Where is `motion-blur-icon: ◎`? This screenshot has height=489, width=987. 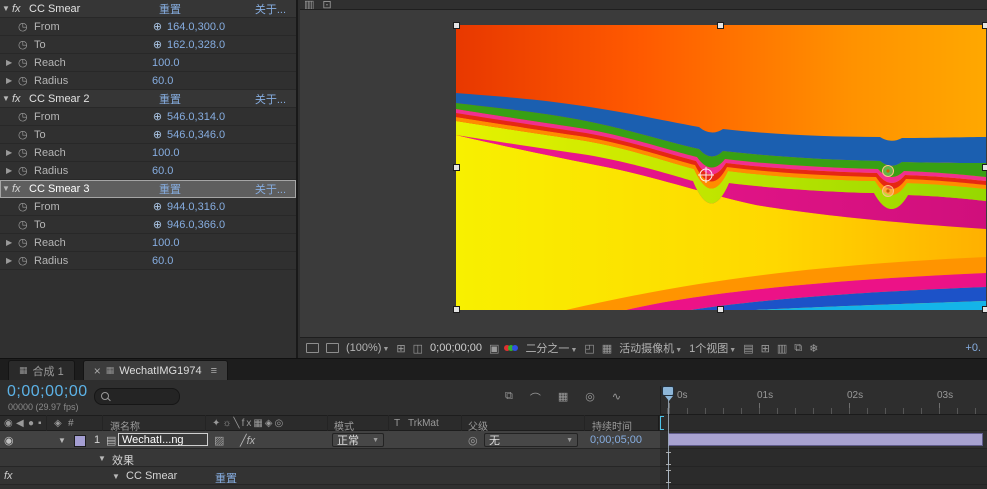
motion-blur-icon: ◎ is located at coordinates (590, 398).